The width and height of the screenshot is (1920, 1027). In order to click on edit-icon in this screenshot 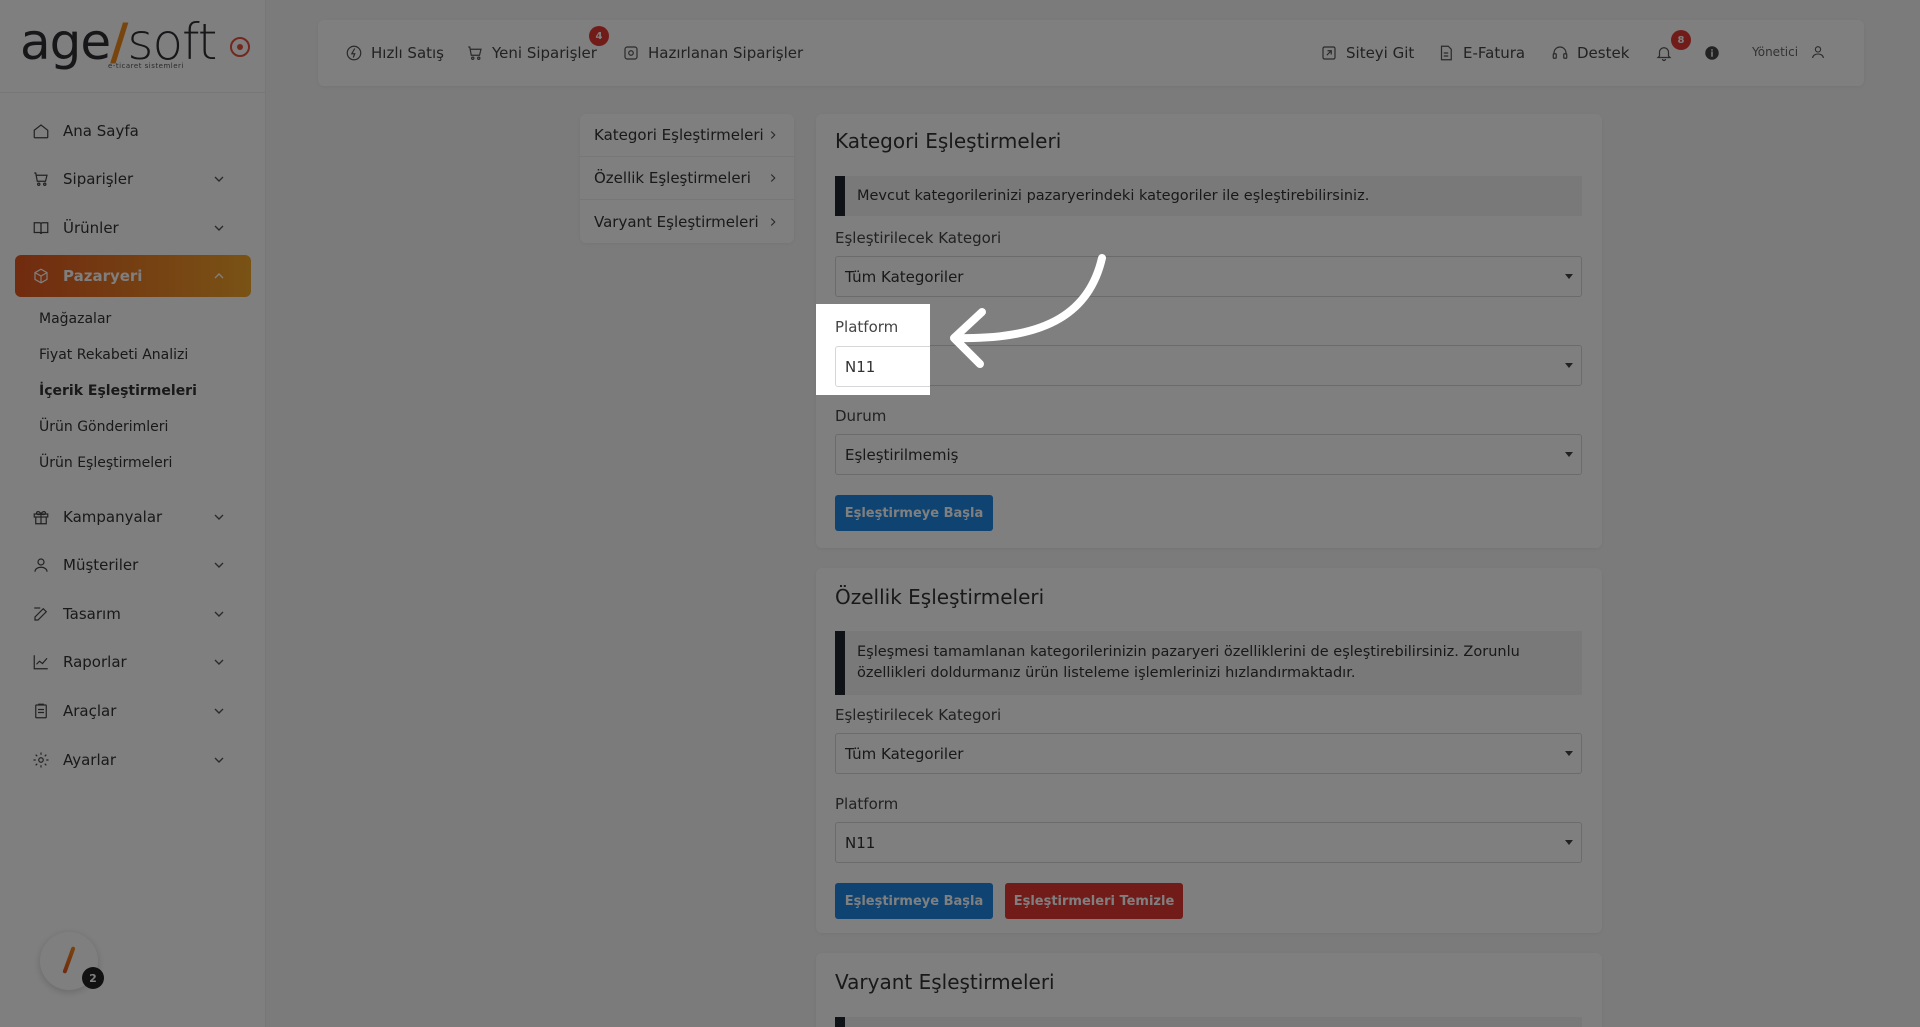, I will do `click(41, 614)`.